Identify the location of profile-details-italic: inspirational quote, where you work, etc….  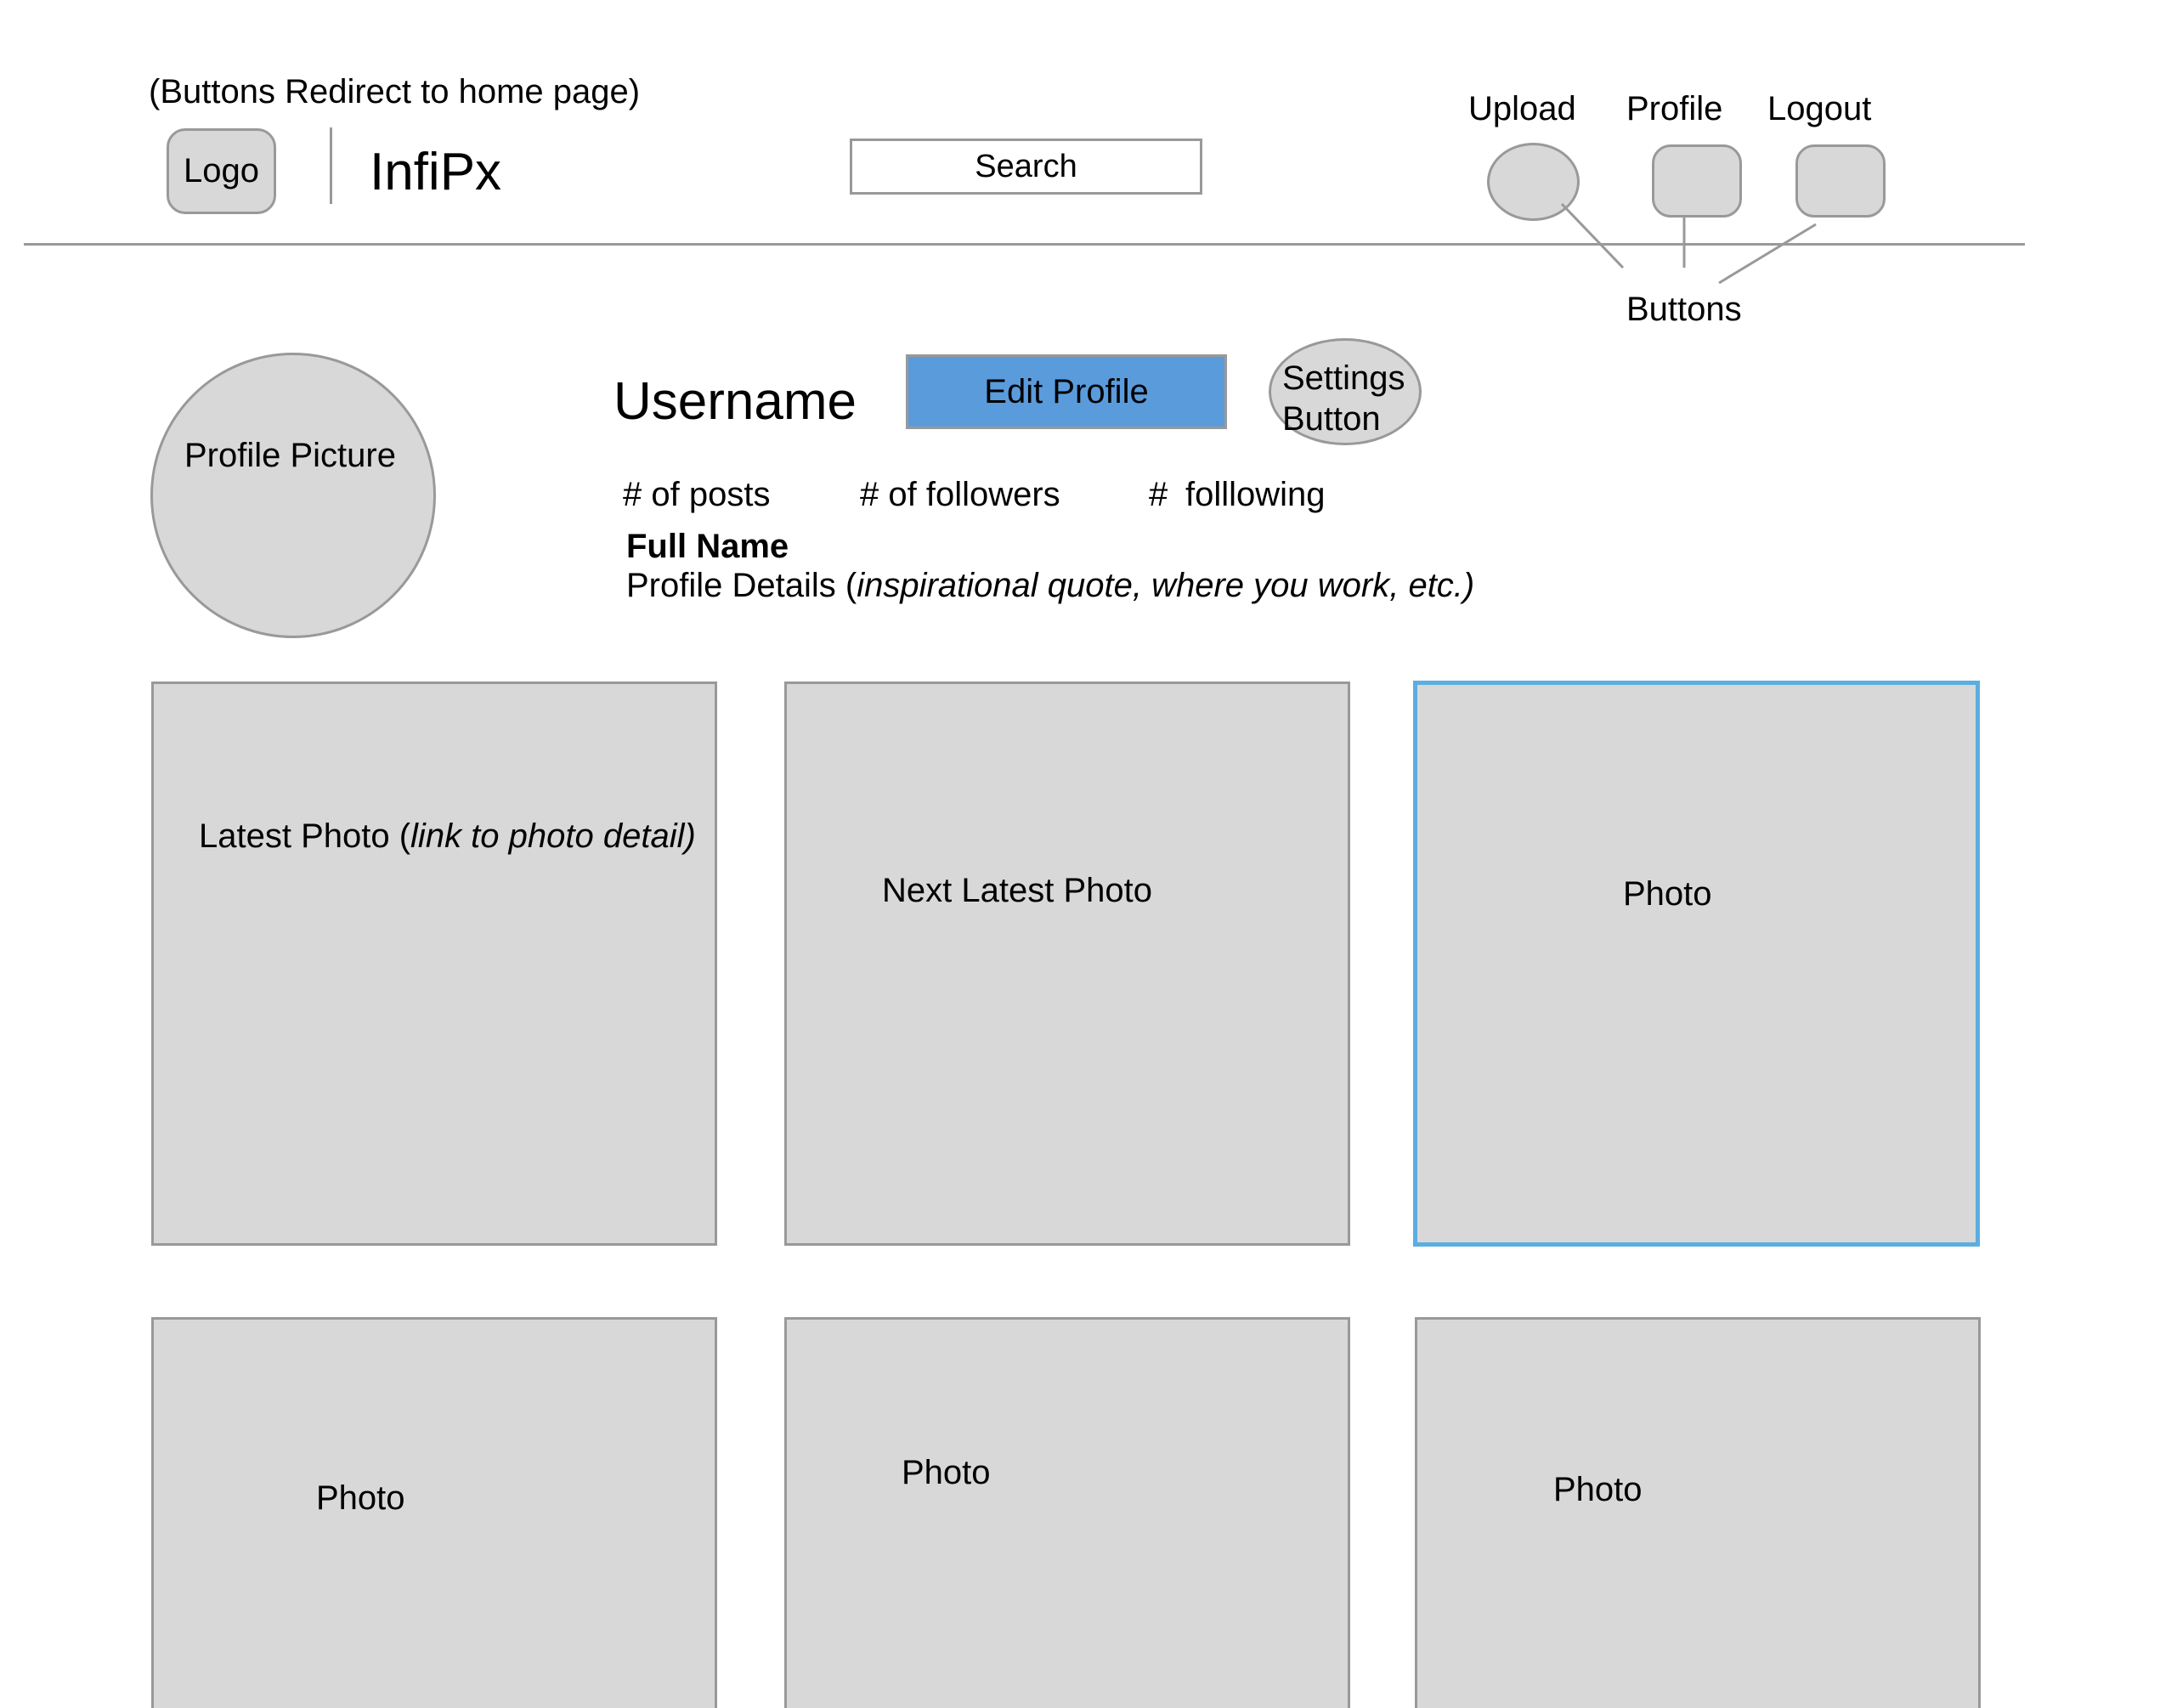
(1166, 586).